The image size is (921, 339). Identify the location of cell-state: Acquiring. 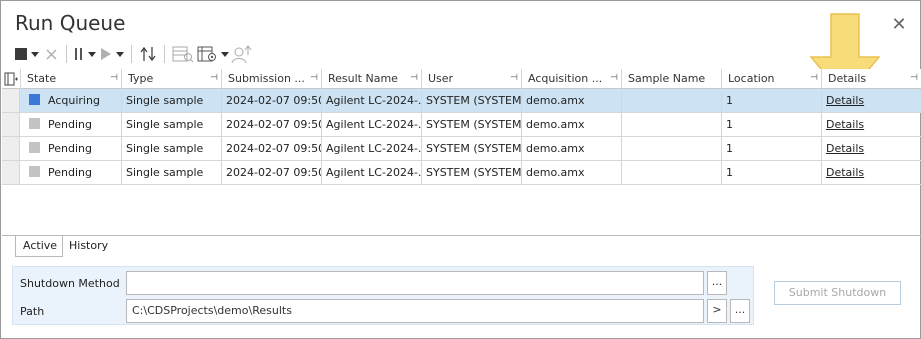
(71, 100).